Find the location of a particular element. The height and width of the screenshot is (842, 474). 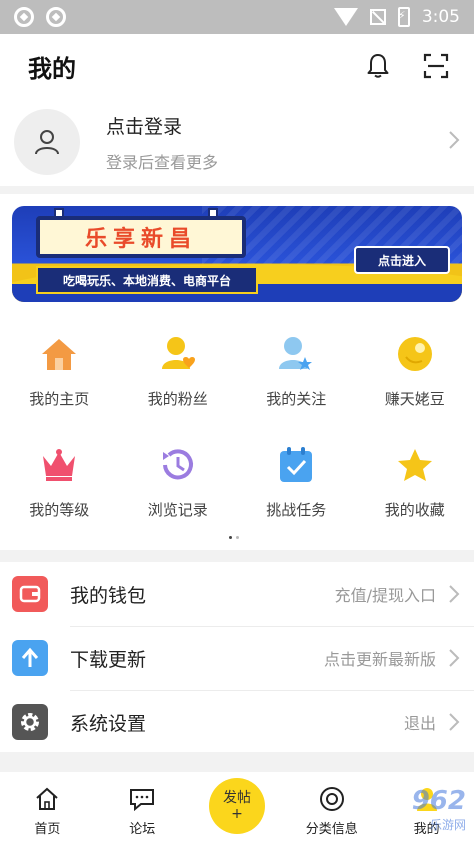

list-label: 系统设置 is located at coordinates (108, 723).